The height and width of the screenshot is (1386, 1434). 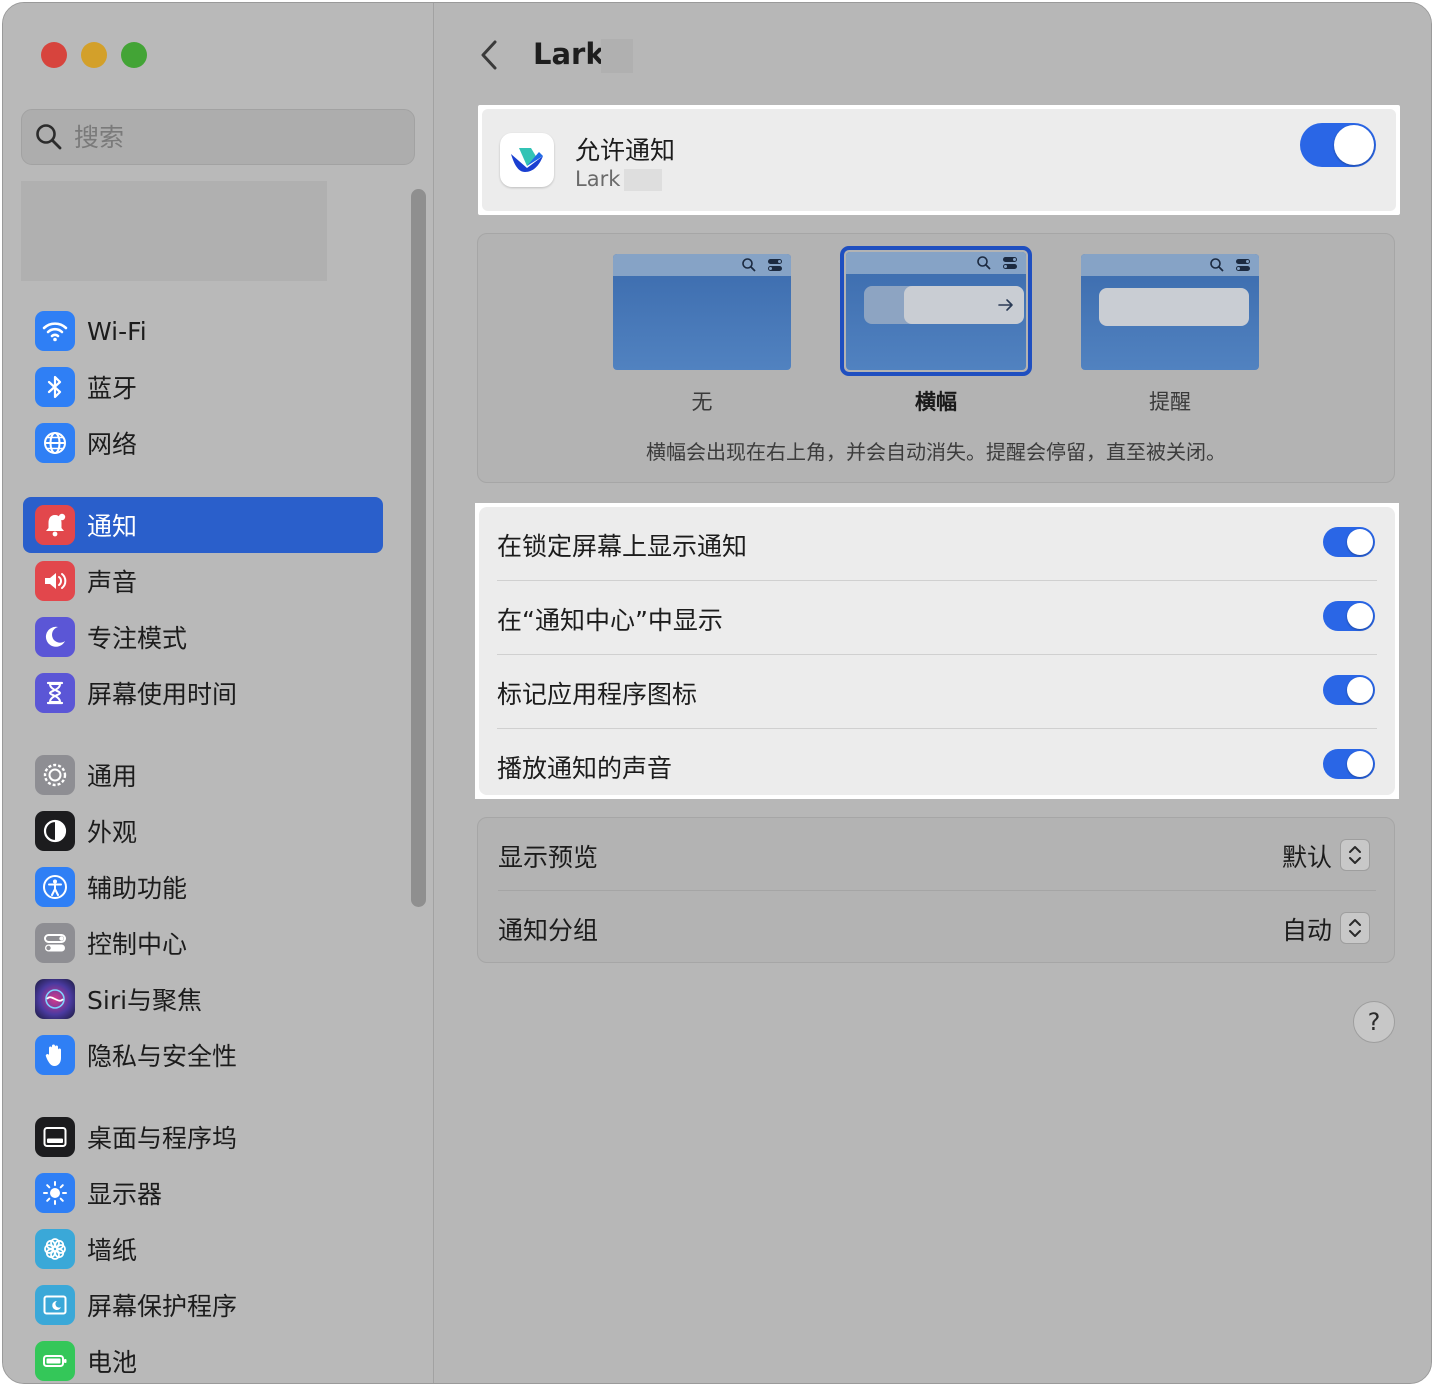 What do you see at coordinates (55, 443) in the screenshot?
I see `globe-icon` at bounding box center [55, 443].